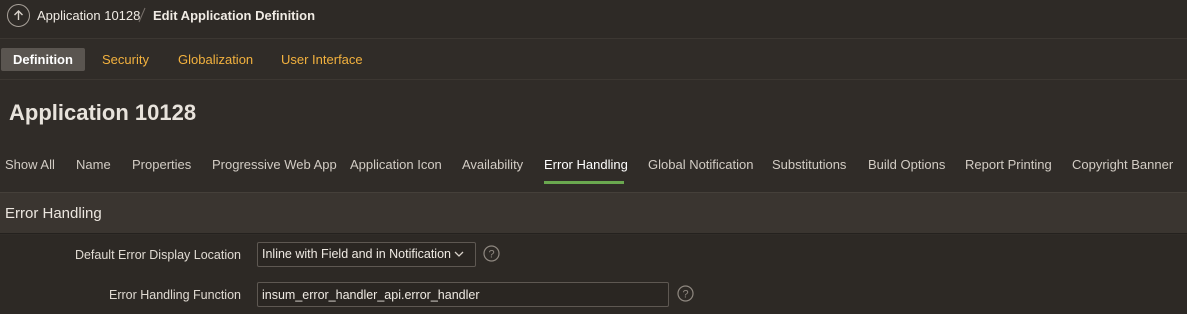  Describe the element at coordinates (88, 15) in the screenshot. I see `breadcrumb-app-link: Application 10128` at that location.